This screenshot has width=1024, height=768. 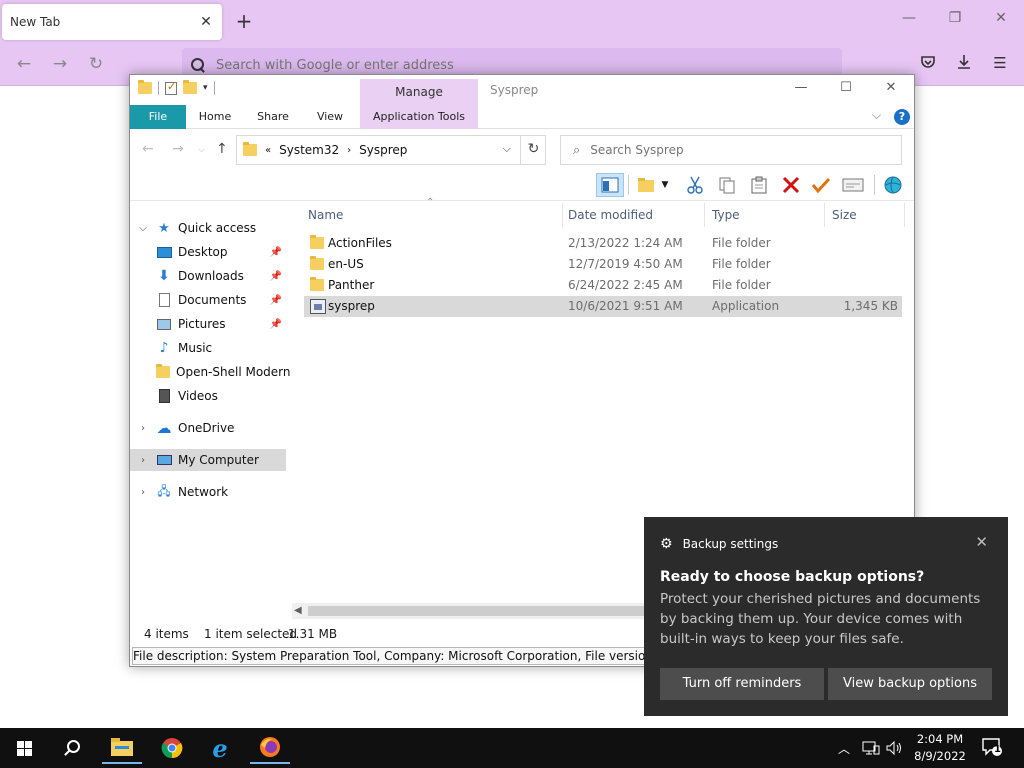 I want to click on new-item-dropdown-icon: ▼, so click(x=665, y=185).